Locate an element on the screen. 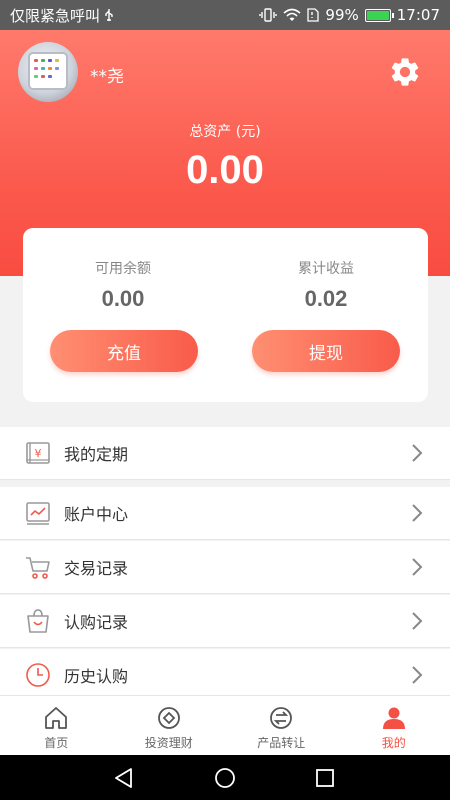 Image resolution: width=450 pixels, height=800 pixels. nav-tab-transfer: 产品转让 is located at coordinates (281, 725).